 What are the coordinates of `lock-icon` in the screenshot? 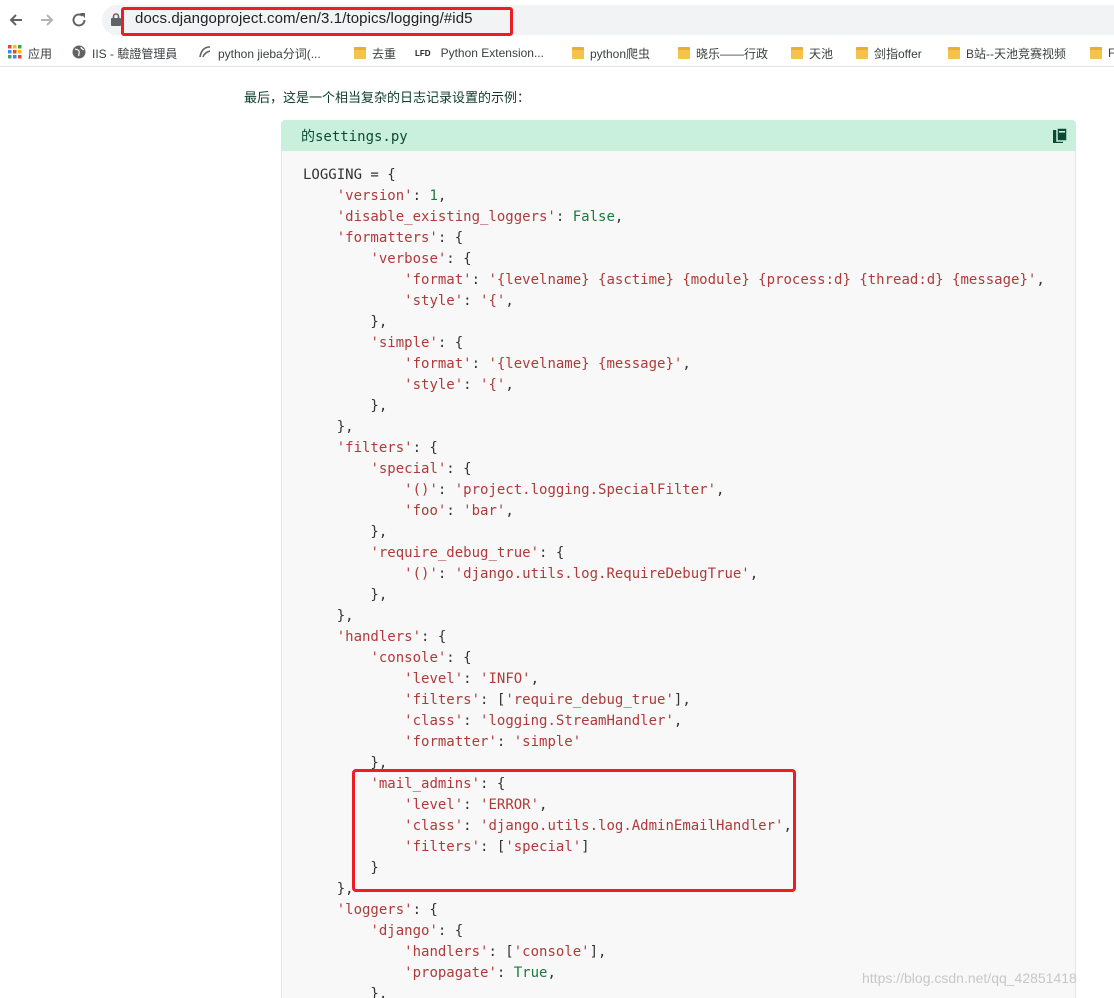 It's located at (116, 19).